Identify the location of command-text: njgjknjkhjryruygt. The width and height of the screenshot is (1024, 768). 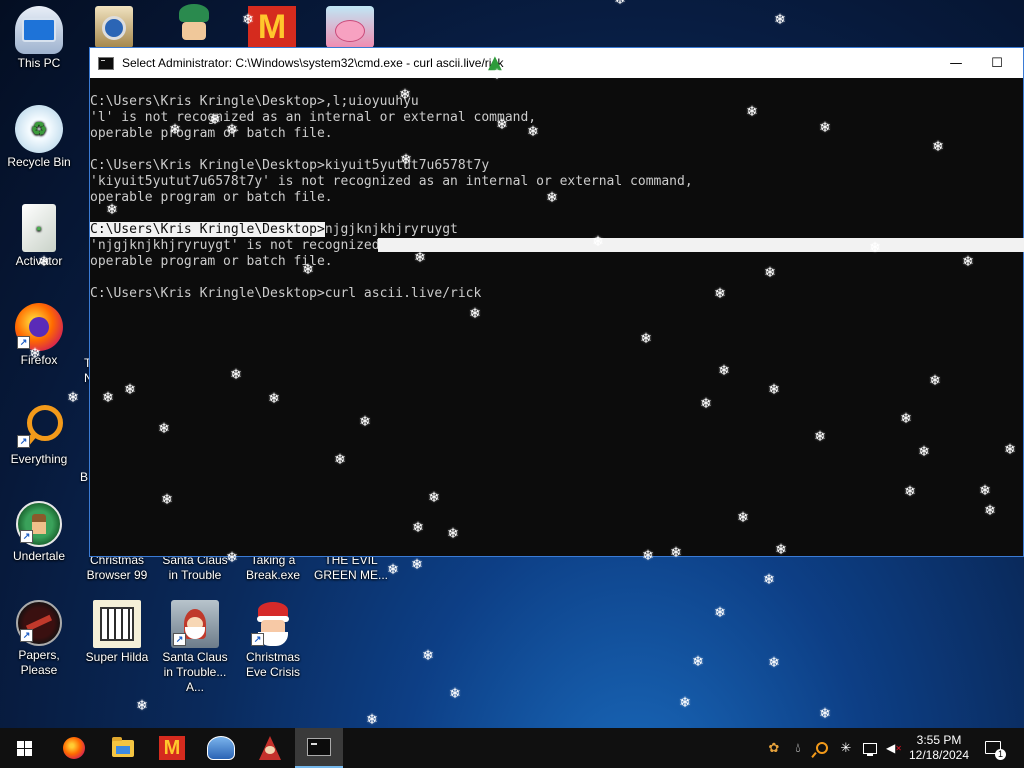
(391, 229).